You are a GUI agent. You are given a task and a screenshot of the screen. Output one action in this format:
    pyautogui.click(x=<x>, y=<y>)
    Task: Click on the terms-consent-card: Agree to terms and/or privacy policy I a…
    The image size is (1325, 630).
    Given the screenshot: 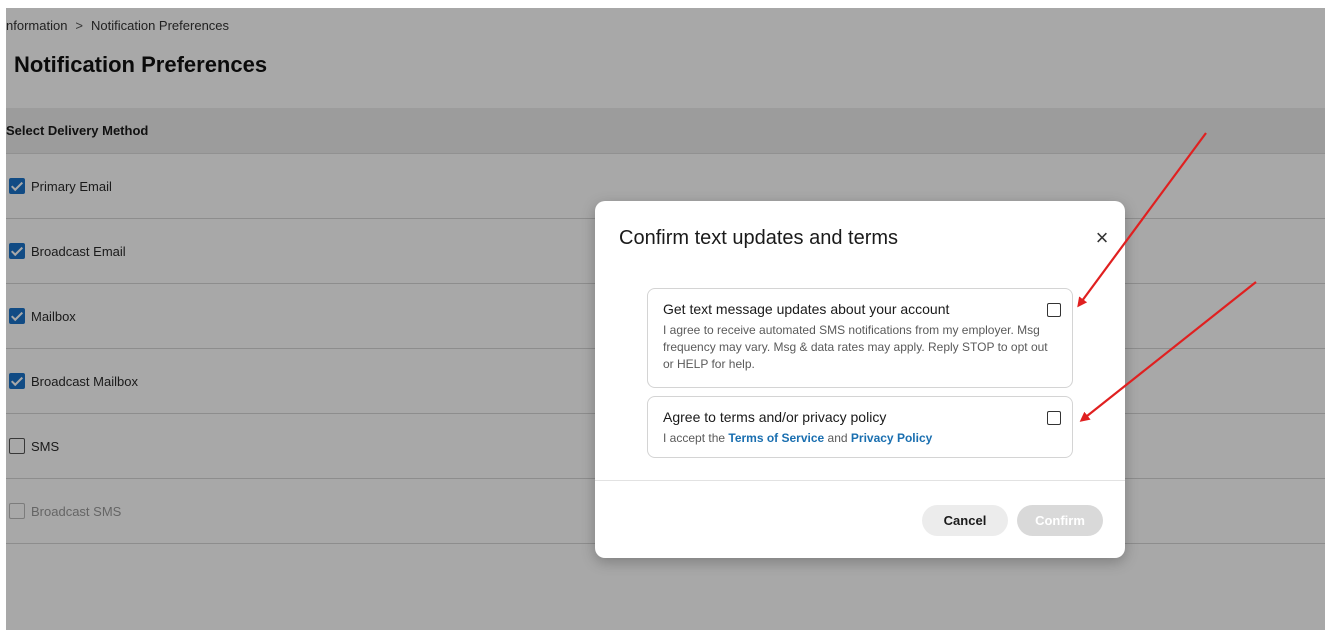 What is the action you would take?
    pyautogui.click(x=860, y=427)
    